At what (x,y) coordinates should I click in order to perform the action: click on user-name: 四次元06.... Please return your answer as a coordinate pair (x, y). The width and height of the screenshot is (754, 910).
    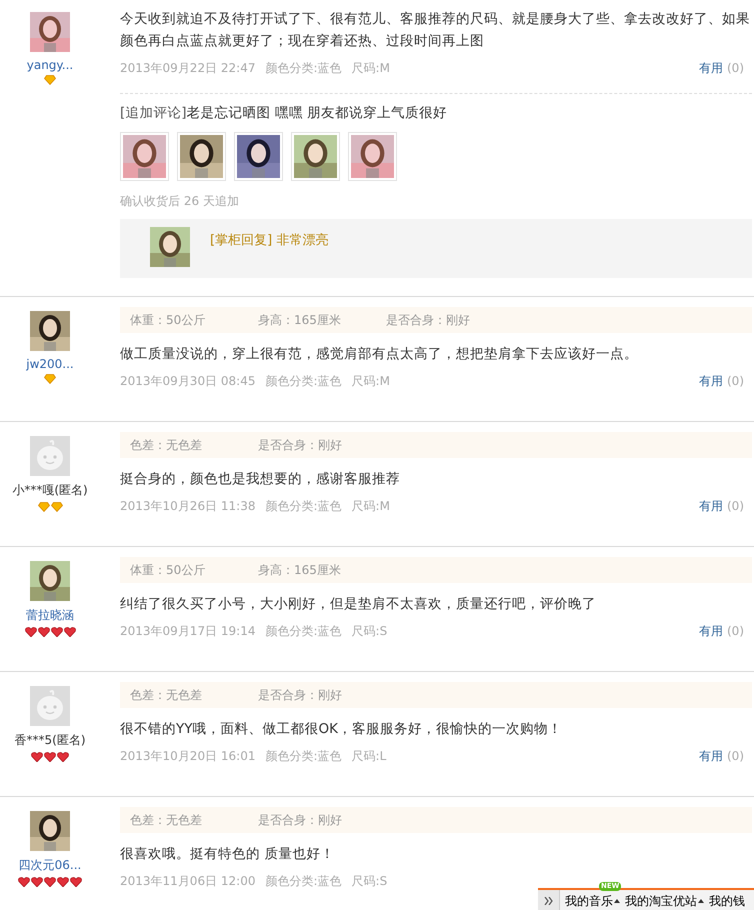
    Looking at the image, I should click on (50, 865).